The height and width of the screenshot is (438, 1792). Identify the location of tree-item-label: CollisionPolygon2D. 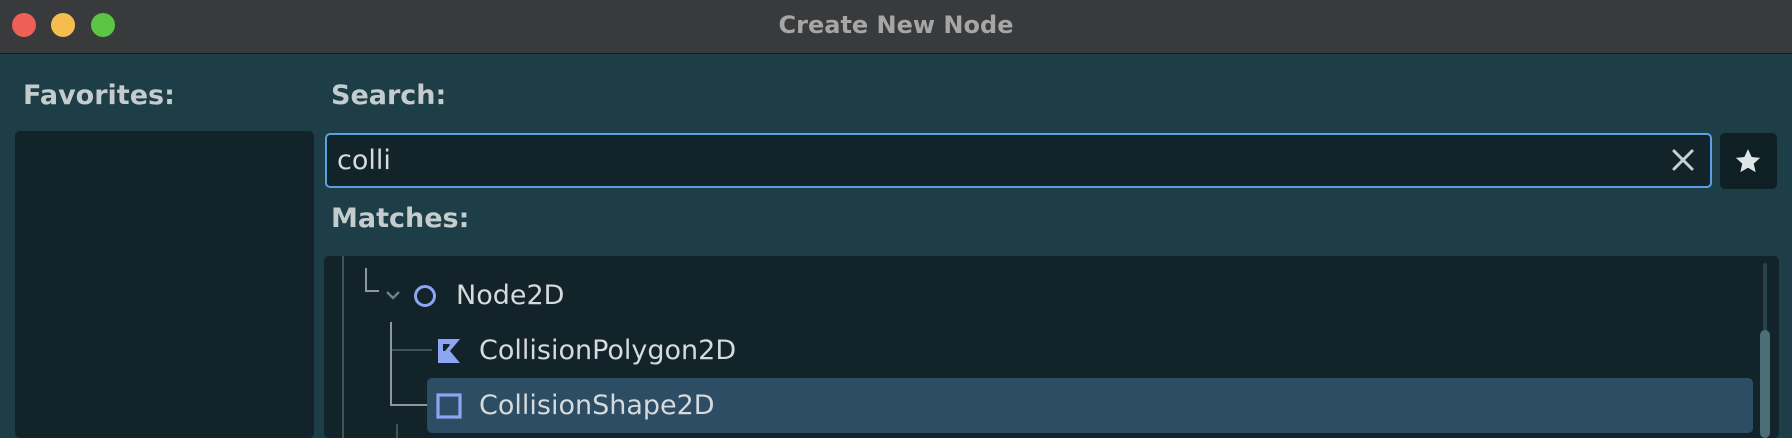
(608, 350).